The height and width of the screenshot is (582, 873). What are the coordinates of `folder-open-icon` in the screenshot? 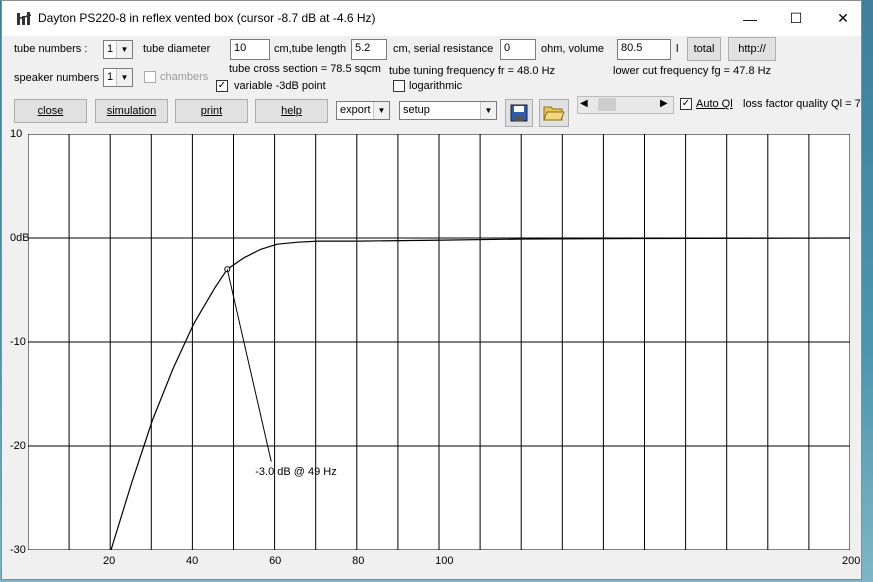 It's located at (554, 113).